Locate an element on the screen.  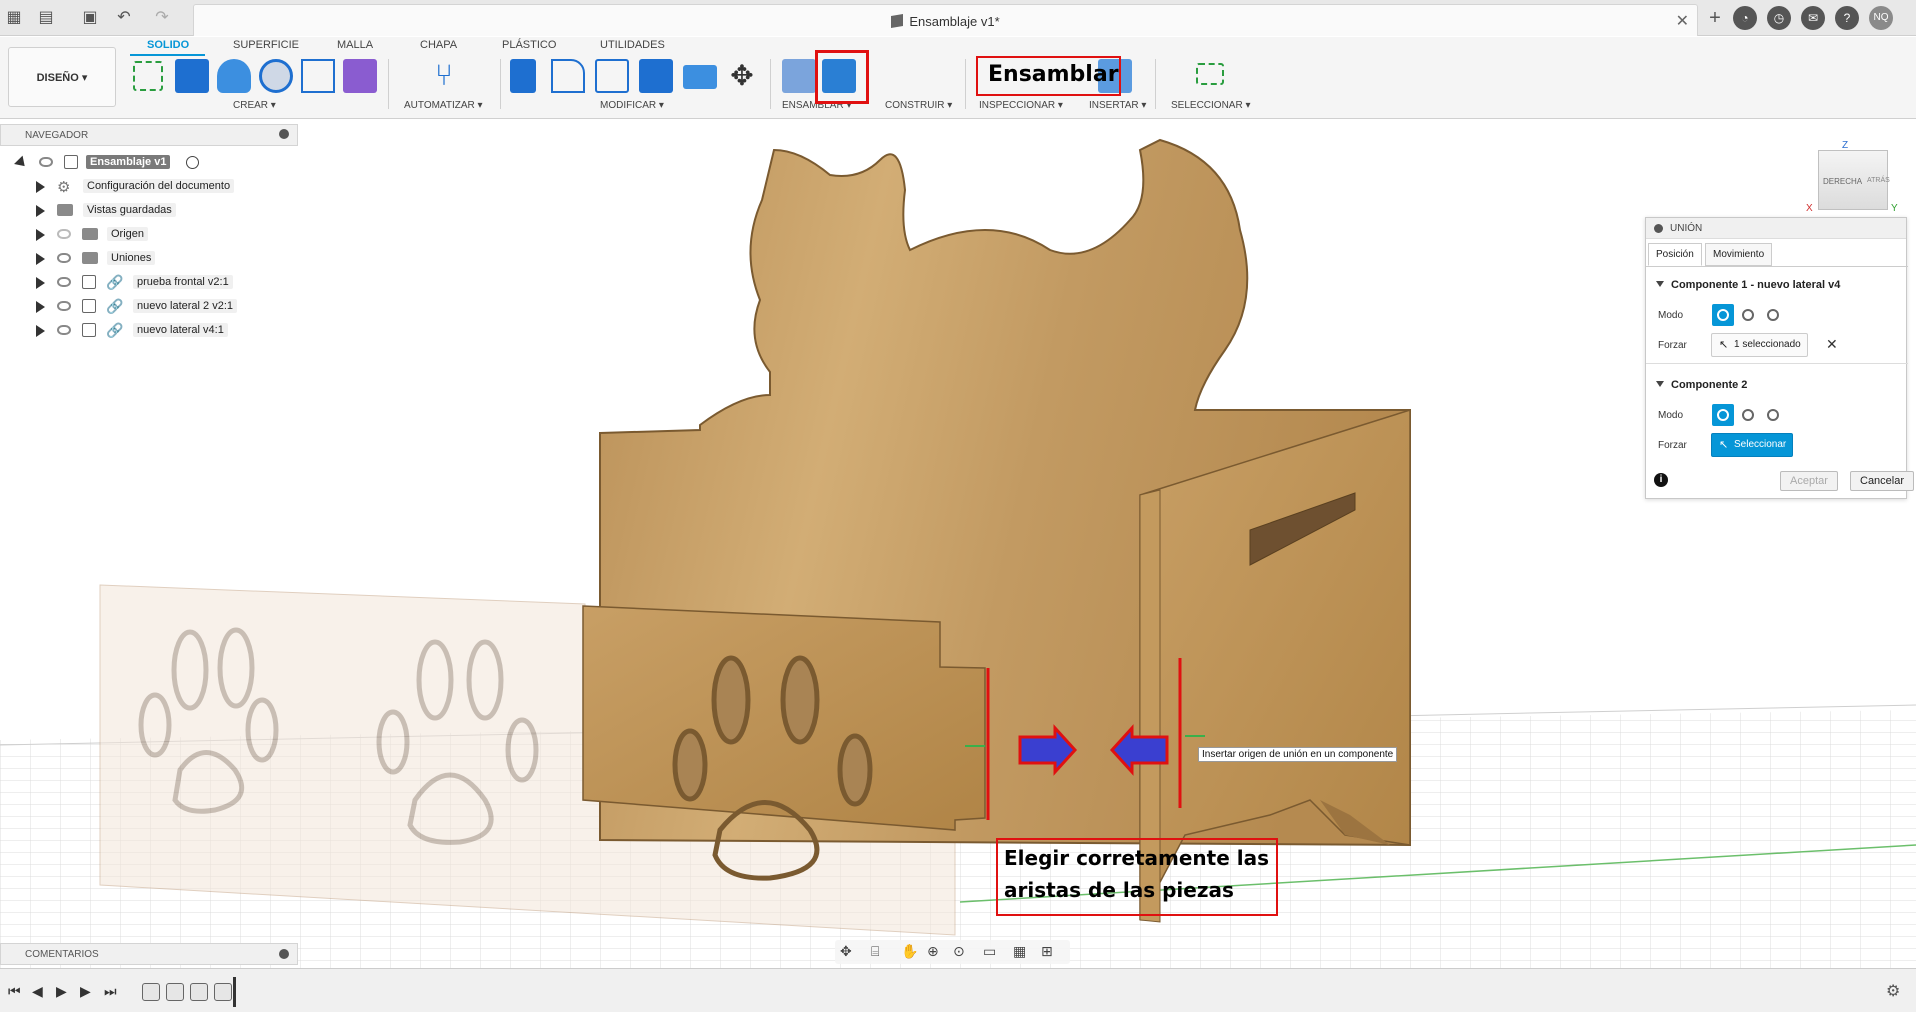
create-sketch-icon is located at coordinates (148, 76).